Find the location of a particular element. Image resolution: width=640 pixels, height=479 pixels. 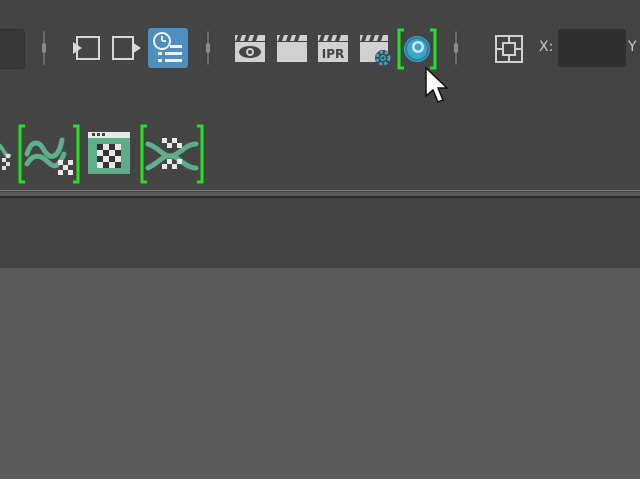

shelf-wave-checker-button is located at coordinates (49, 154).